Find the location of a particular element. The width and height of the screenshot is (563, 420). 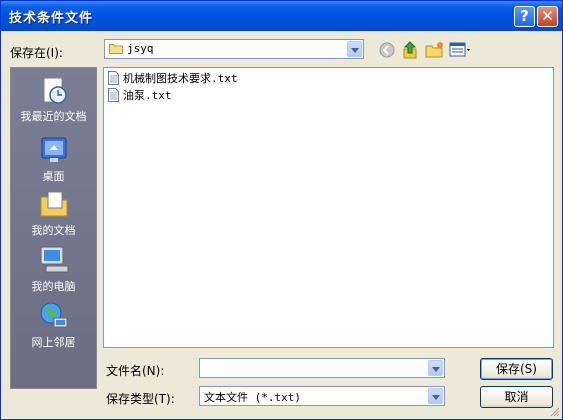

place-network: 网上邻居 is located at coordinates (53, 325).